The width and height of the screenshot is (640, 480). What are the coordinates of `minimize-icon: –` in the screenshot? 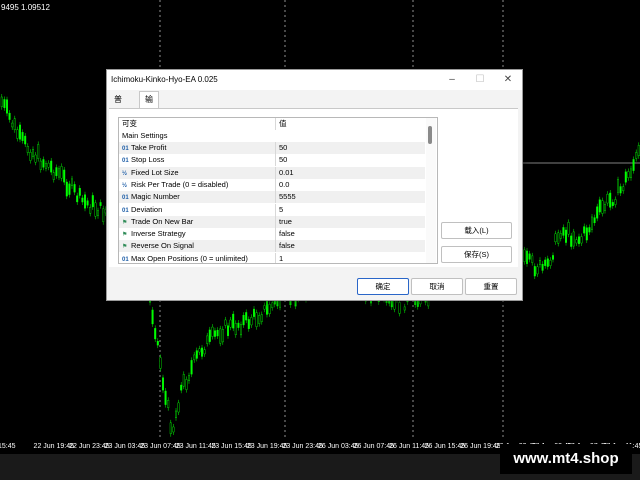 It's located at (452, 80).